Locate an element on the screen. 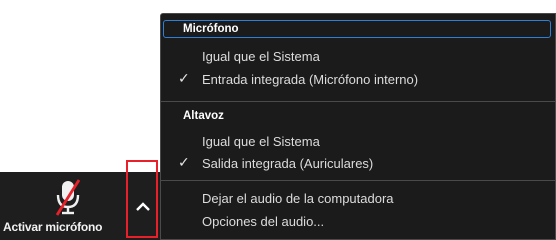  menu-item-label: Salida integrada (Auriculares) is located at coordinates (288, 163).